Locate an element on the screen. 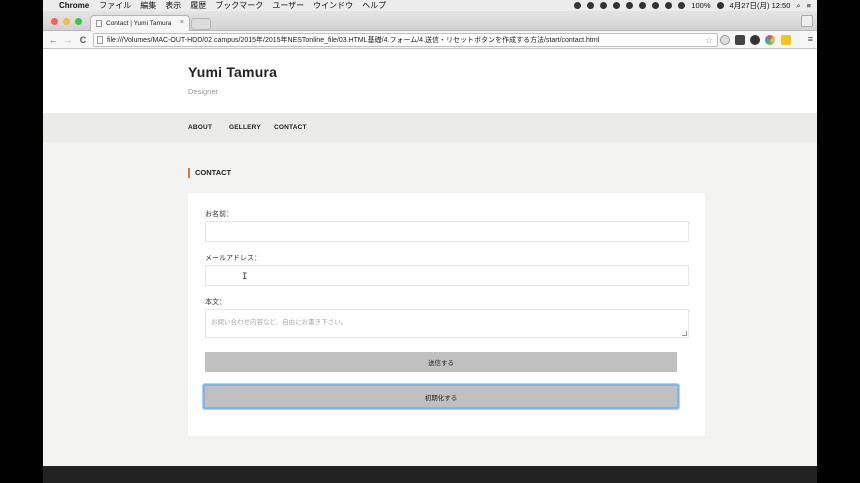  clock: 4月27日(月) 12:50 is located at coordinates (760, 5).